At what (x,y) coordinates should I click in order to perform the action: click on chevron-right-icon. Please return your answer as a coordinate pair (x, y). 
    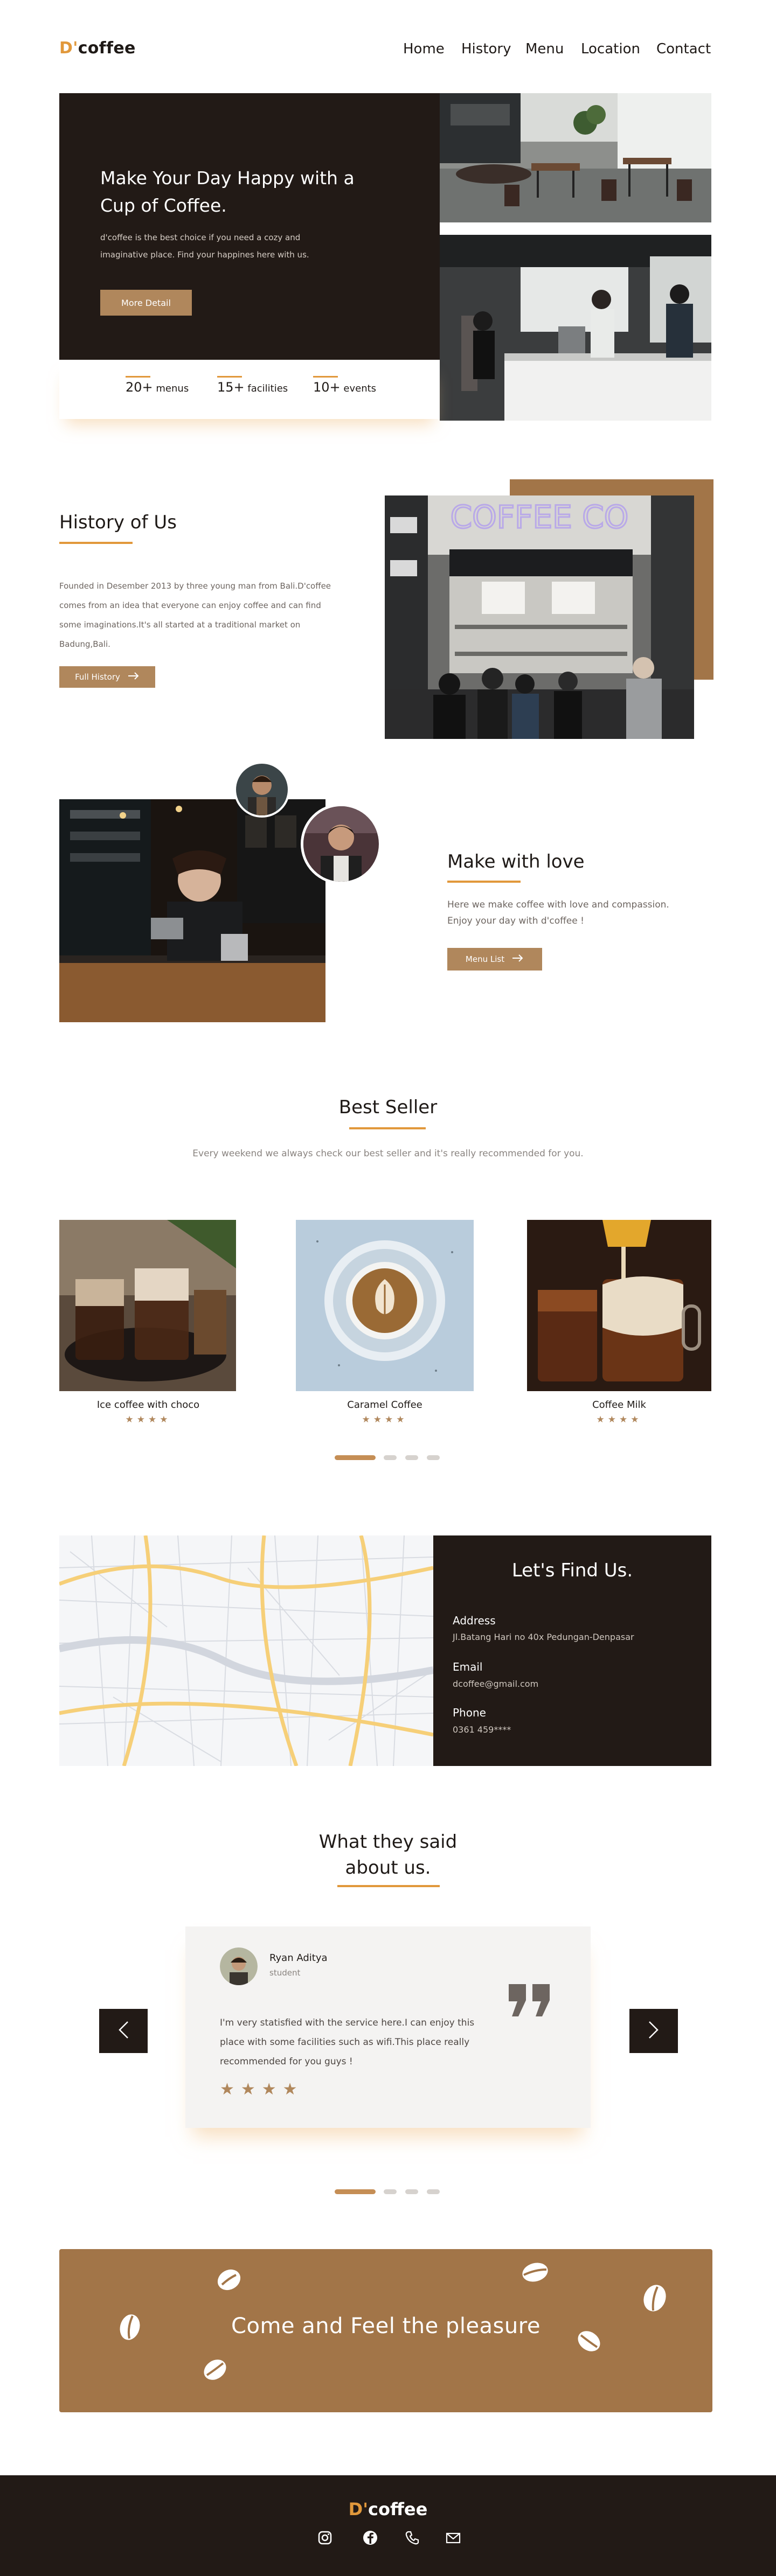
    Looking at the image, I should click on (653, 2031).